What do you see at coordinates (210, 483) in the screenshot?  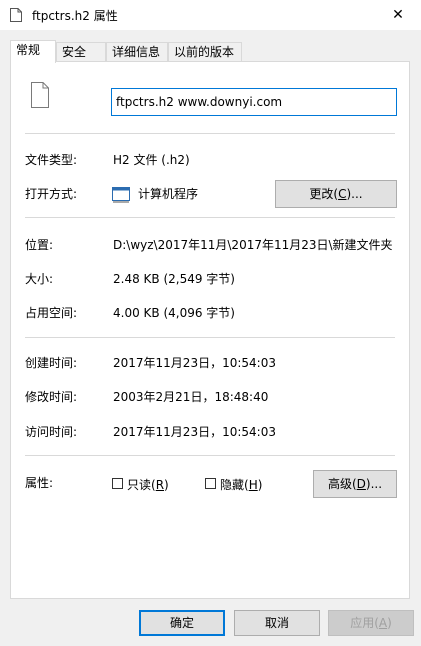 I see `hidden-checkbox` at bounding box center [210, 483].